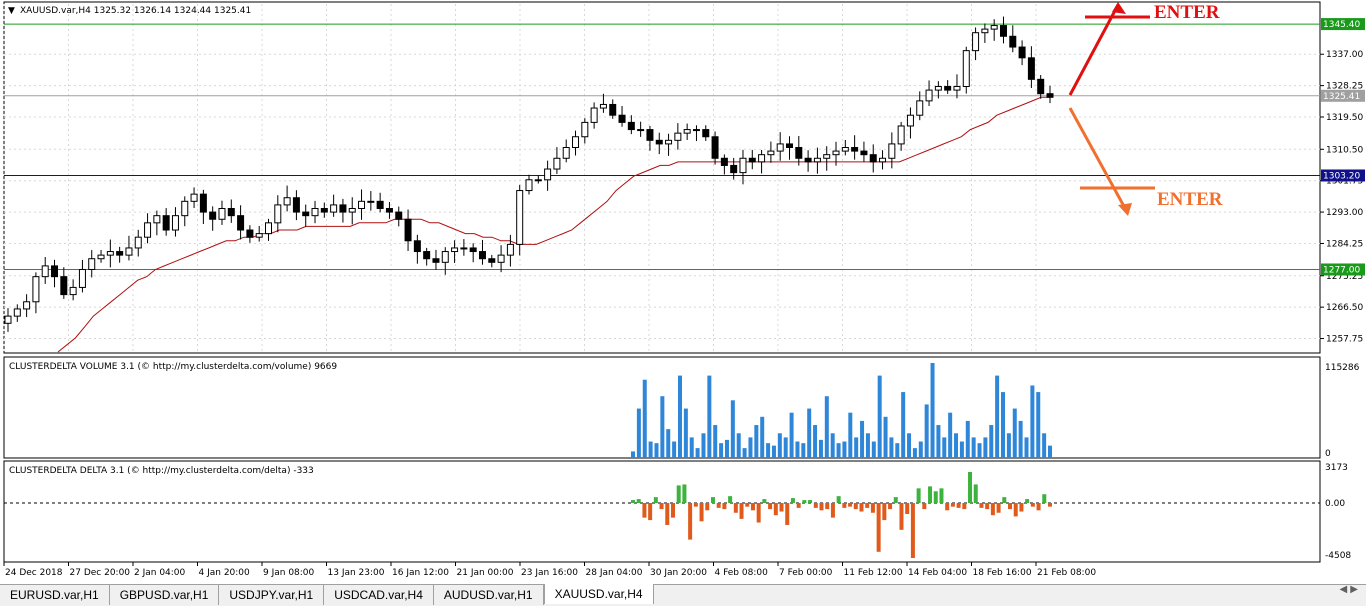  What do you see at coordinates (678, 573) in the screenshot?
I see `time-tick-label: 30 Jan 20:00` at bounding box center [678, 573].